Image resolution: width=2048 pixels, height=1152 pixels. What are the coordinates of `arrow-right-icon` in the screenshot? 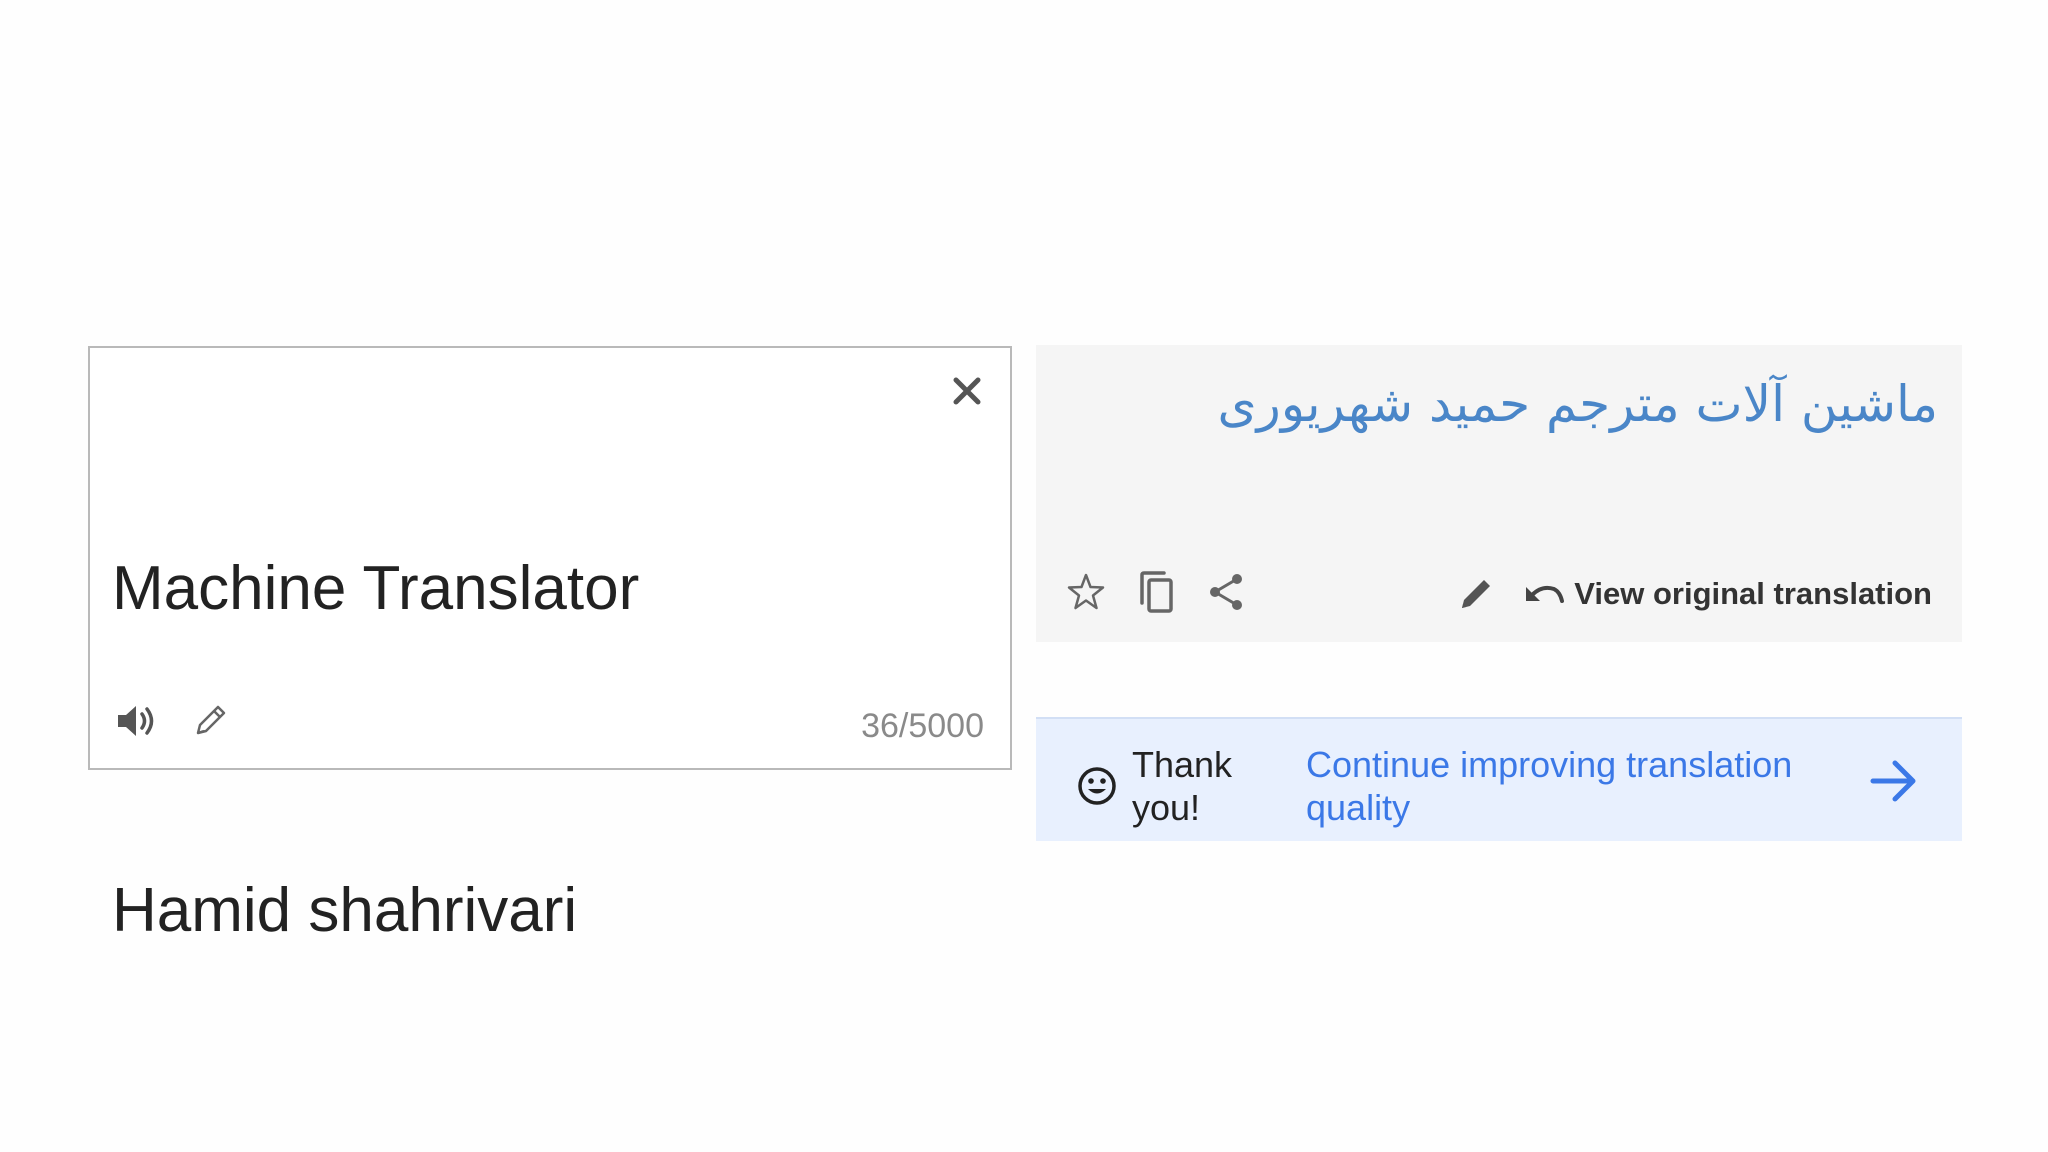 It's located at (1893, 781).